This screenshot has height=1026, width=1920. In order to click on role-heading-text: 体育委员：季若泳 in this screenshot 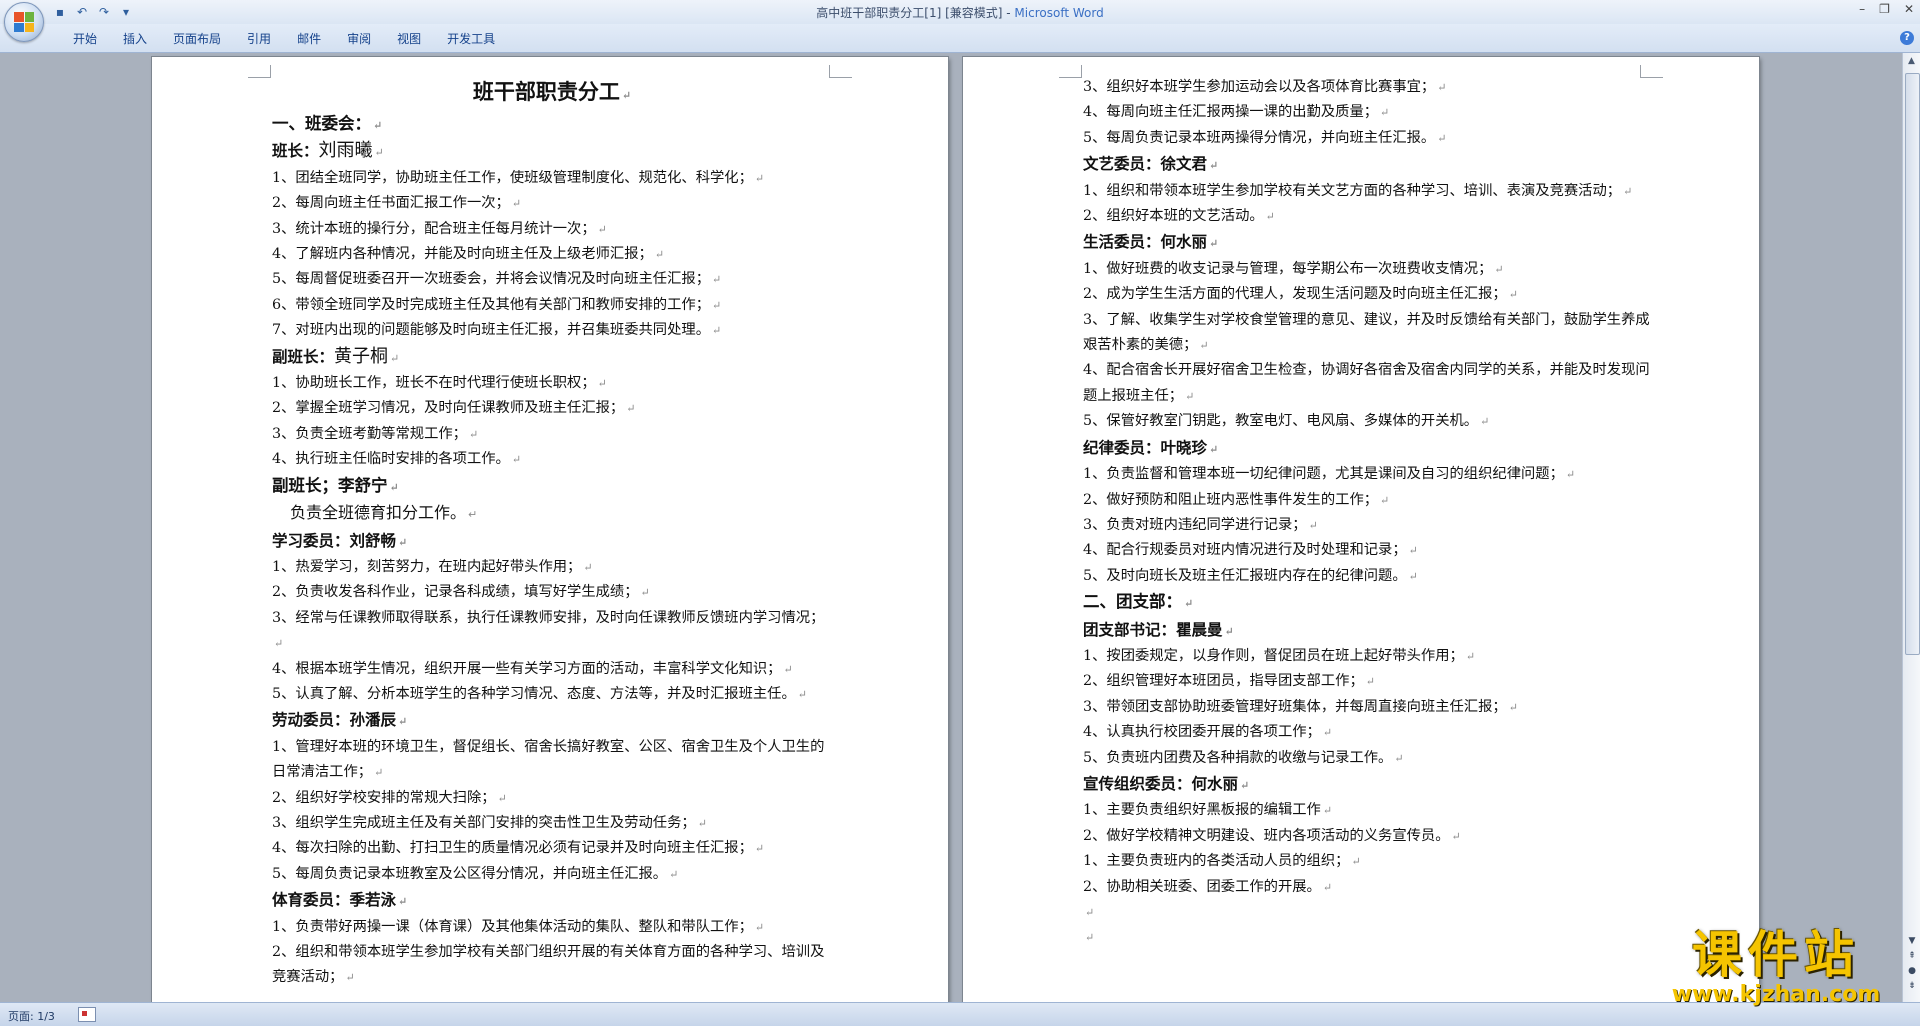, I will do `click(334, 900)`.